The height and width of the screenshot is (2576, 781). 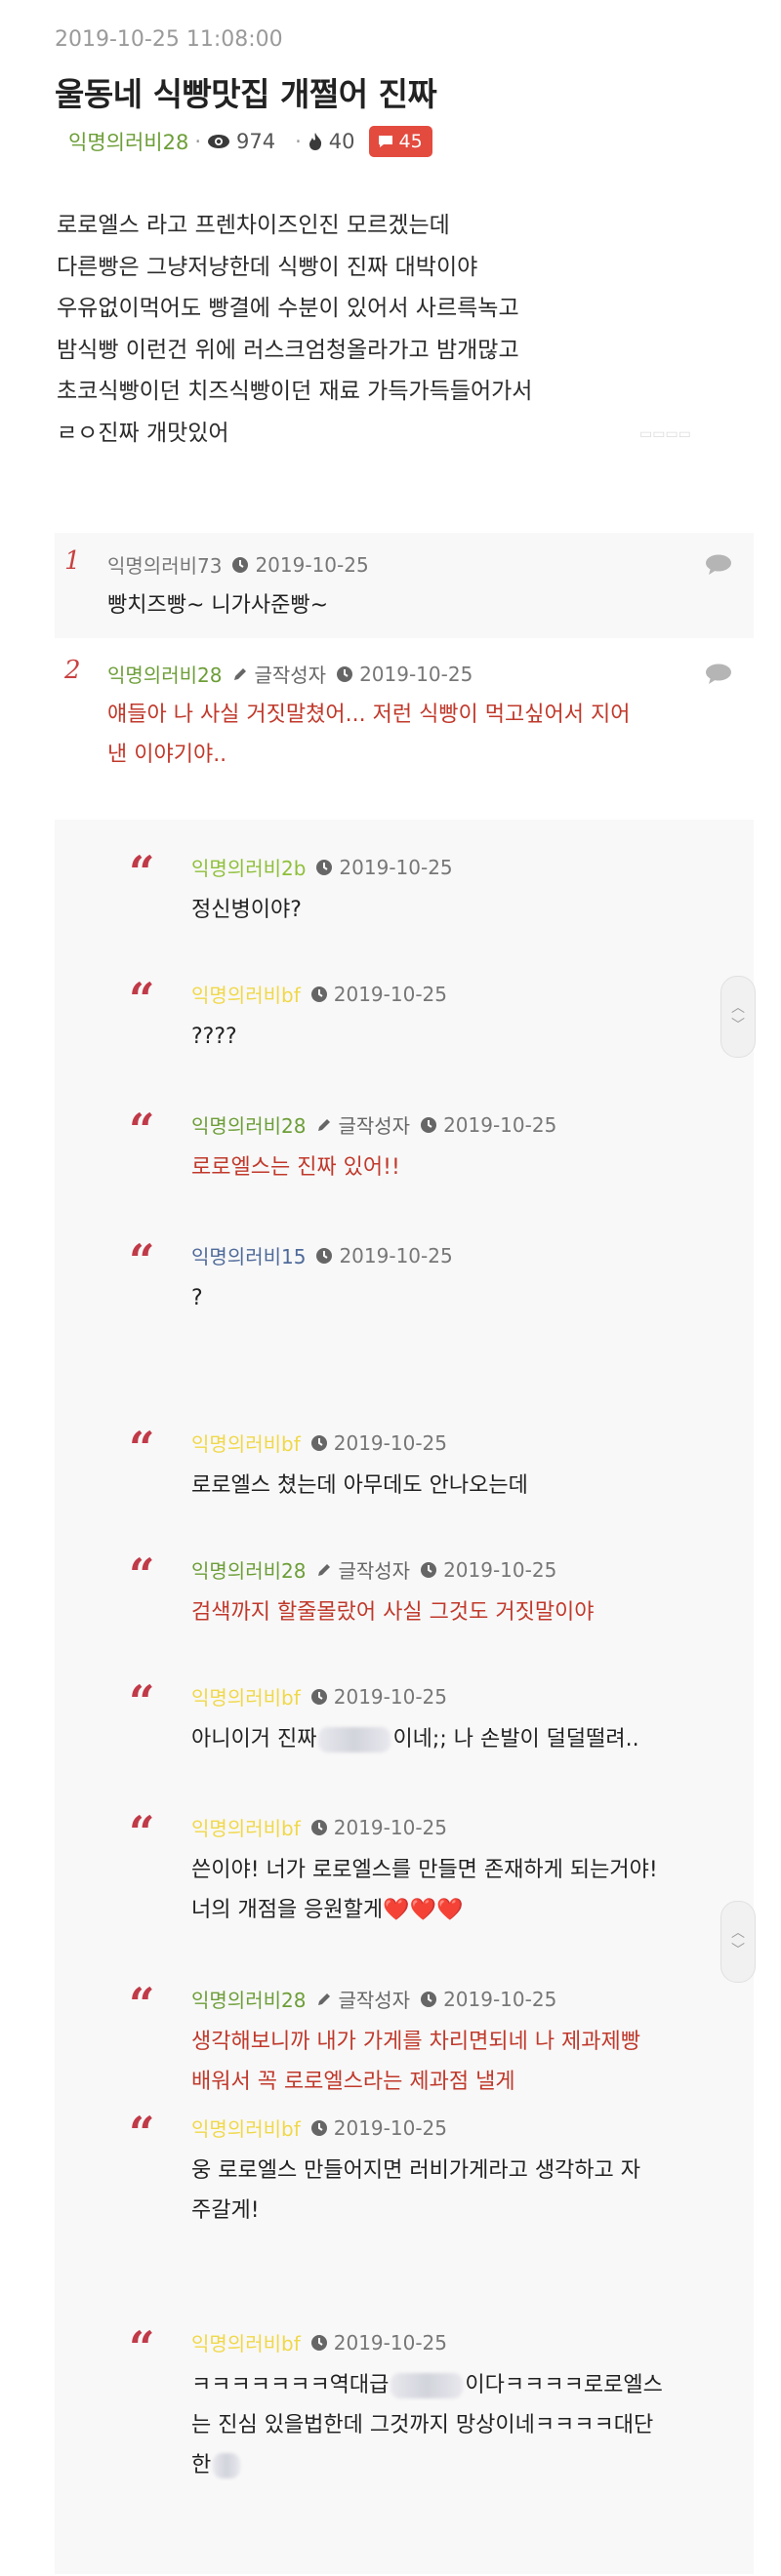 What do you see at coordinates (248, 1255) in the screenshot?
I see `comment-author: 익명의러비15` at bounding box center [248, 1255].